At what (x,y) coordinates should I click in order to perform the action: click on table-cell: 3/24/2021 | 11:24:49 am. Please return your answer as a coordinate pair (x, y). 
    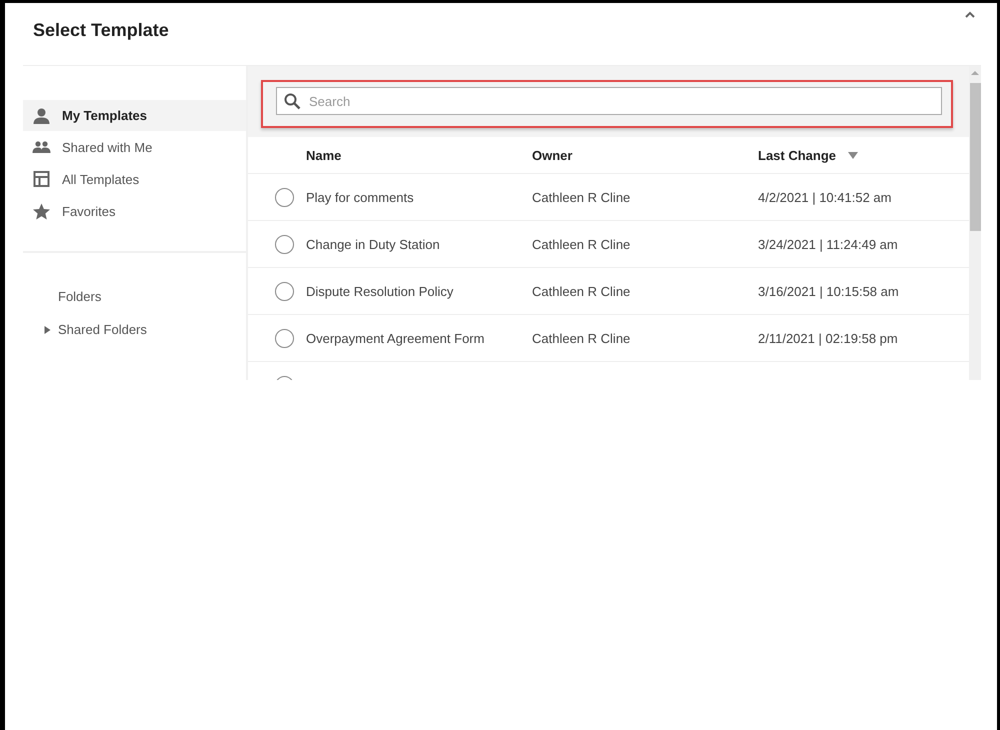
    Looking at the image, I should click on (828, 244).